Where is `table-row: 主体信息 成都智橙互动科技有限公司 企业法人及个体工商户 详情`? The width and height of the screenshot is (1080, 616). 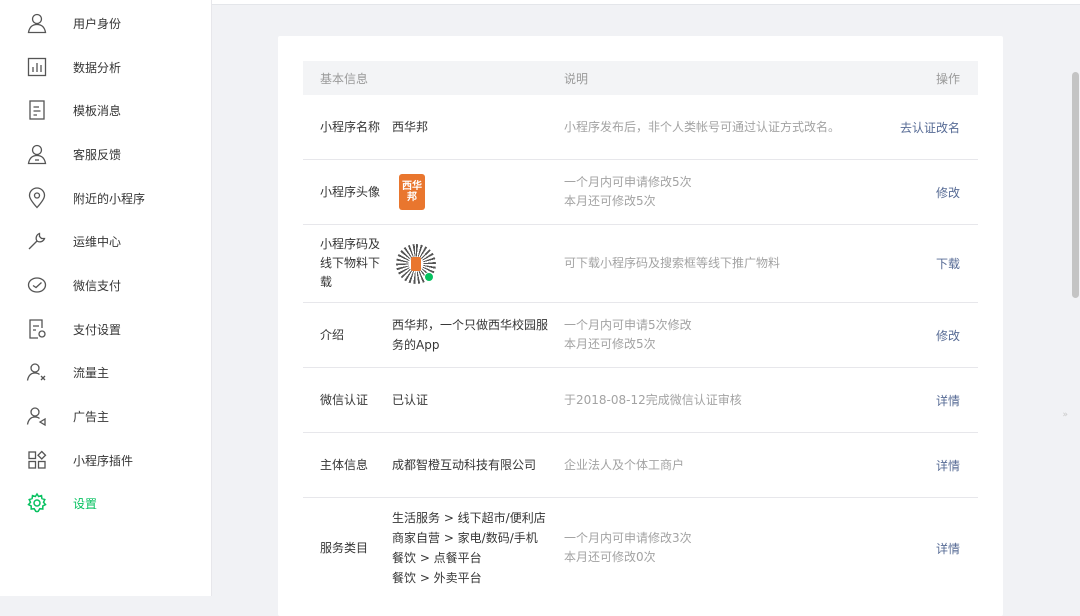 table-row: 主体信息 成都智橙互动科技有限公司 企业法人及个体工商户 详情 is located at coordinates (640, 465).